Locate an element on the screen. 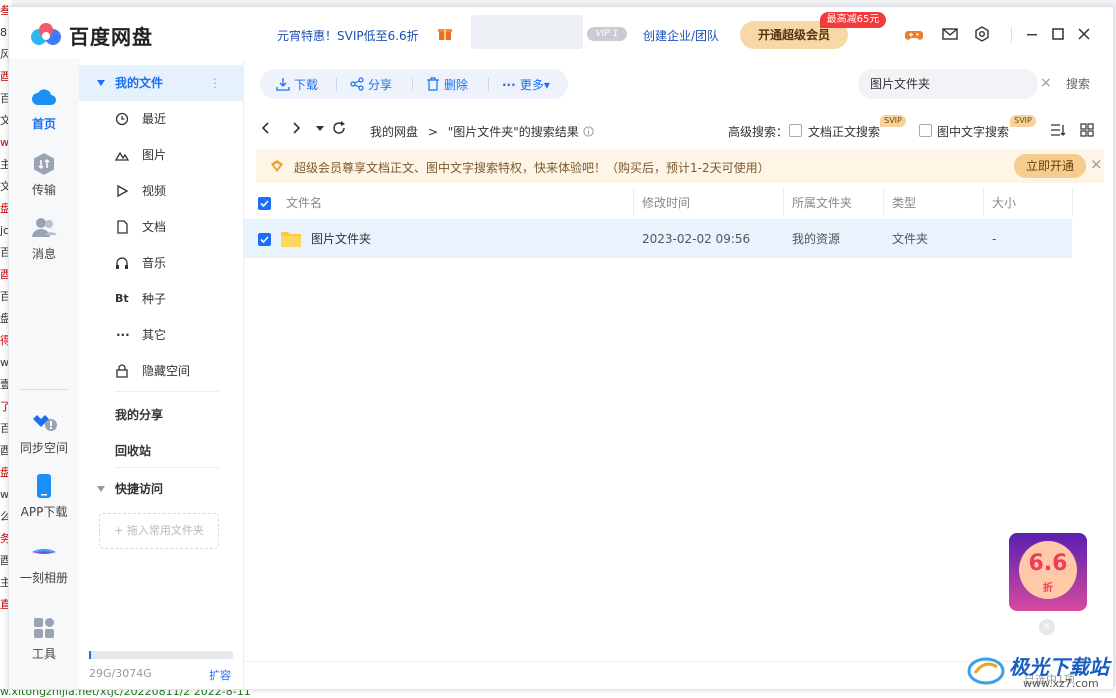 The width and height of the screenshot is (1116, 698). column-name: 文件名 is located at coordinates (304, 203).